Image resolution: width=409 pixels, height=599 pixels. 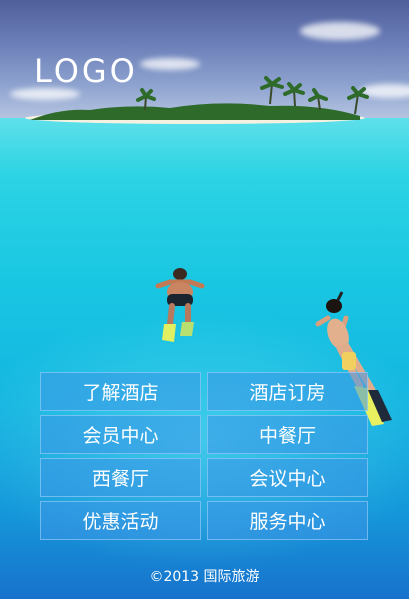 I want to click on menu-button-member-center: 会员中心, so click(x=120, y=434).